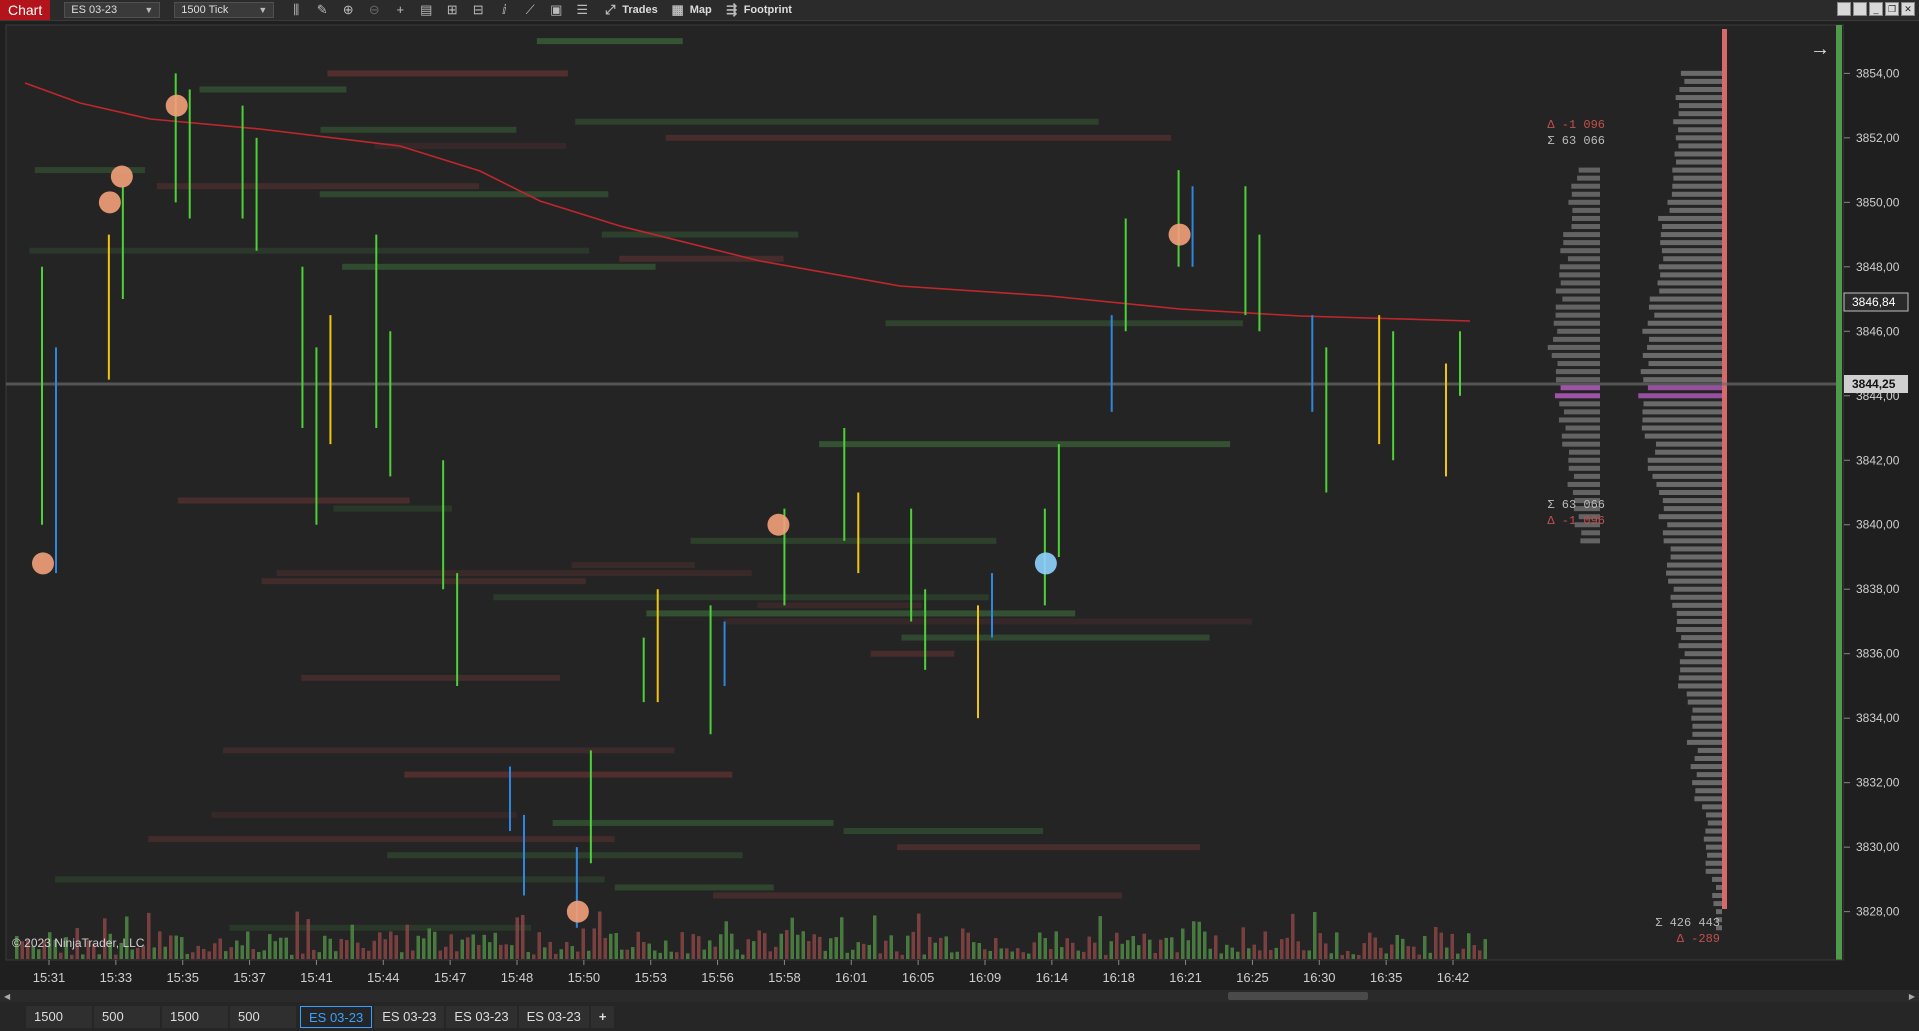  I want to click on scroll-left-icon: ◀, so click(7, 996).